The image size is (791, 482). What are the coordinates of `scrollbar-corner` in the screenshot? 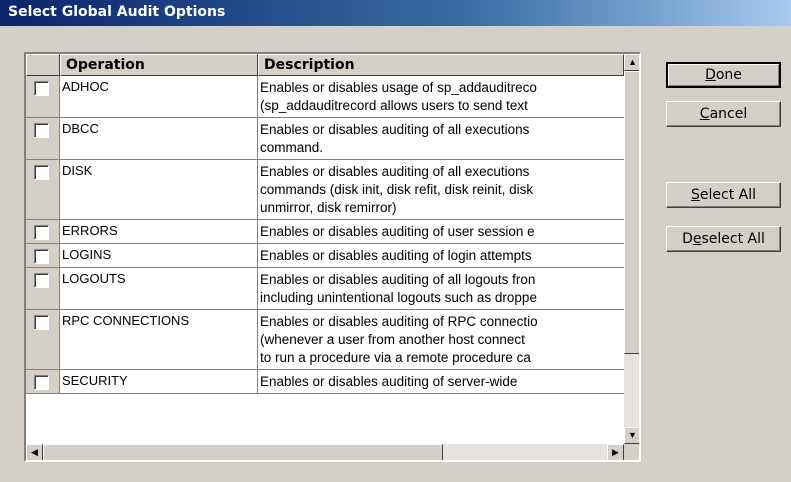 It's located at (631, 452).